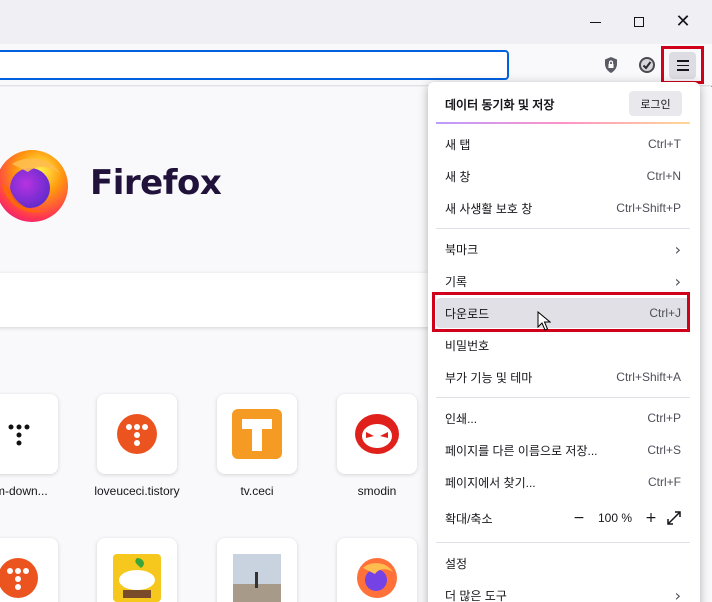  Describe the element at coordinates (19, 435) in the screenshot. I see `dots-icon` at that location.